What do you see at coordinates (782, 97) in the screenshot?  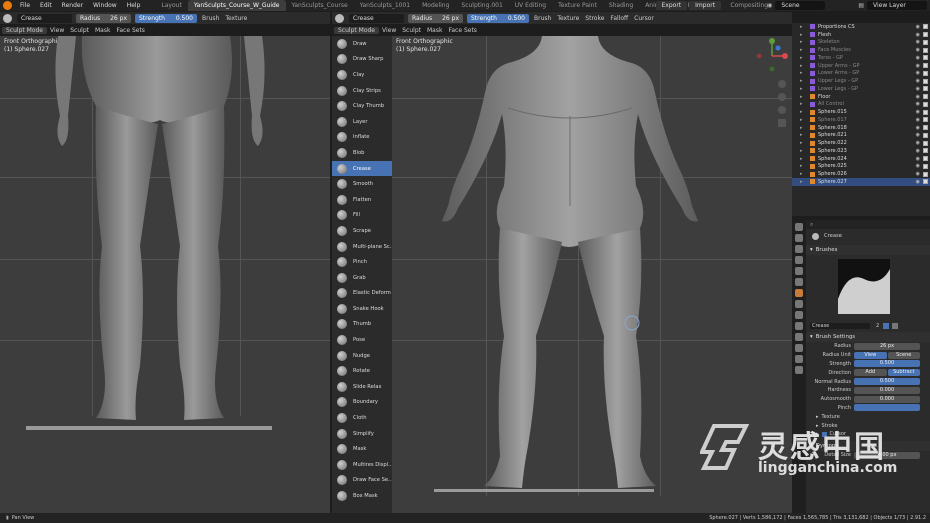 I see `pan-hand-icon` at bounding box center [782, 97].